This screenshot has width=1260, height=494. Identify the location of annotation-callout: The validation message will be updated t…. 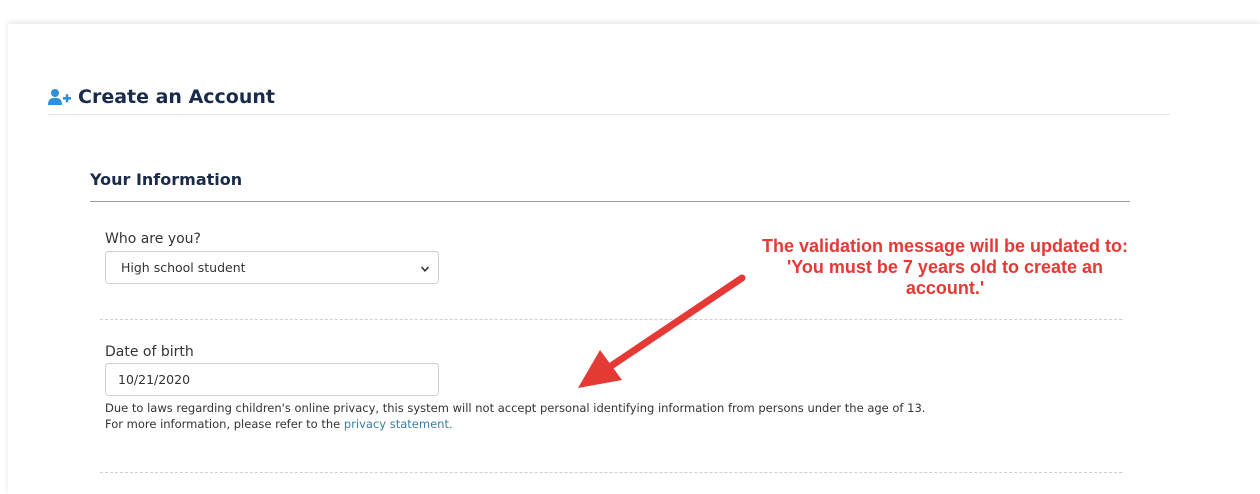
(945, 267).